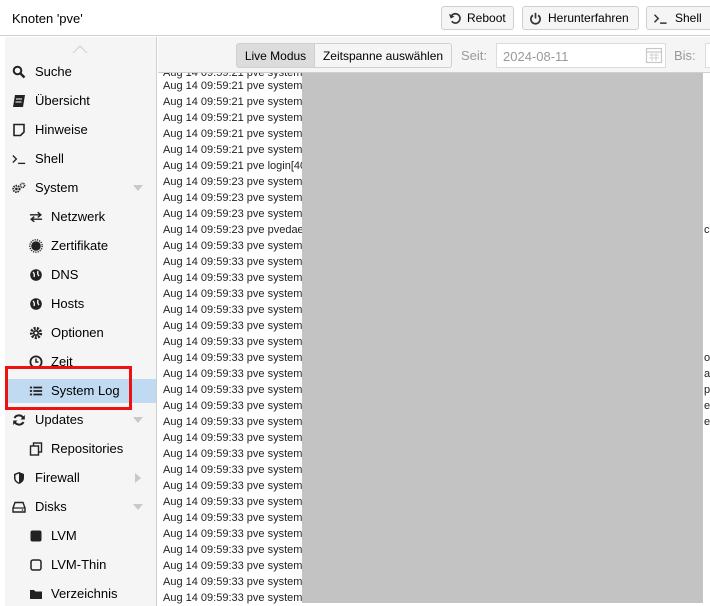 This screenshot has height=606, width=710. I want to click on sidebar-item-optionen: Optionen, so click(80, 333).